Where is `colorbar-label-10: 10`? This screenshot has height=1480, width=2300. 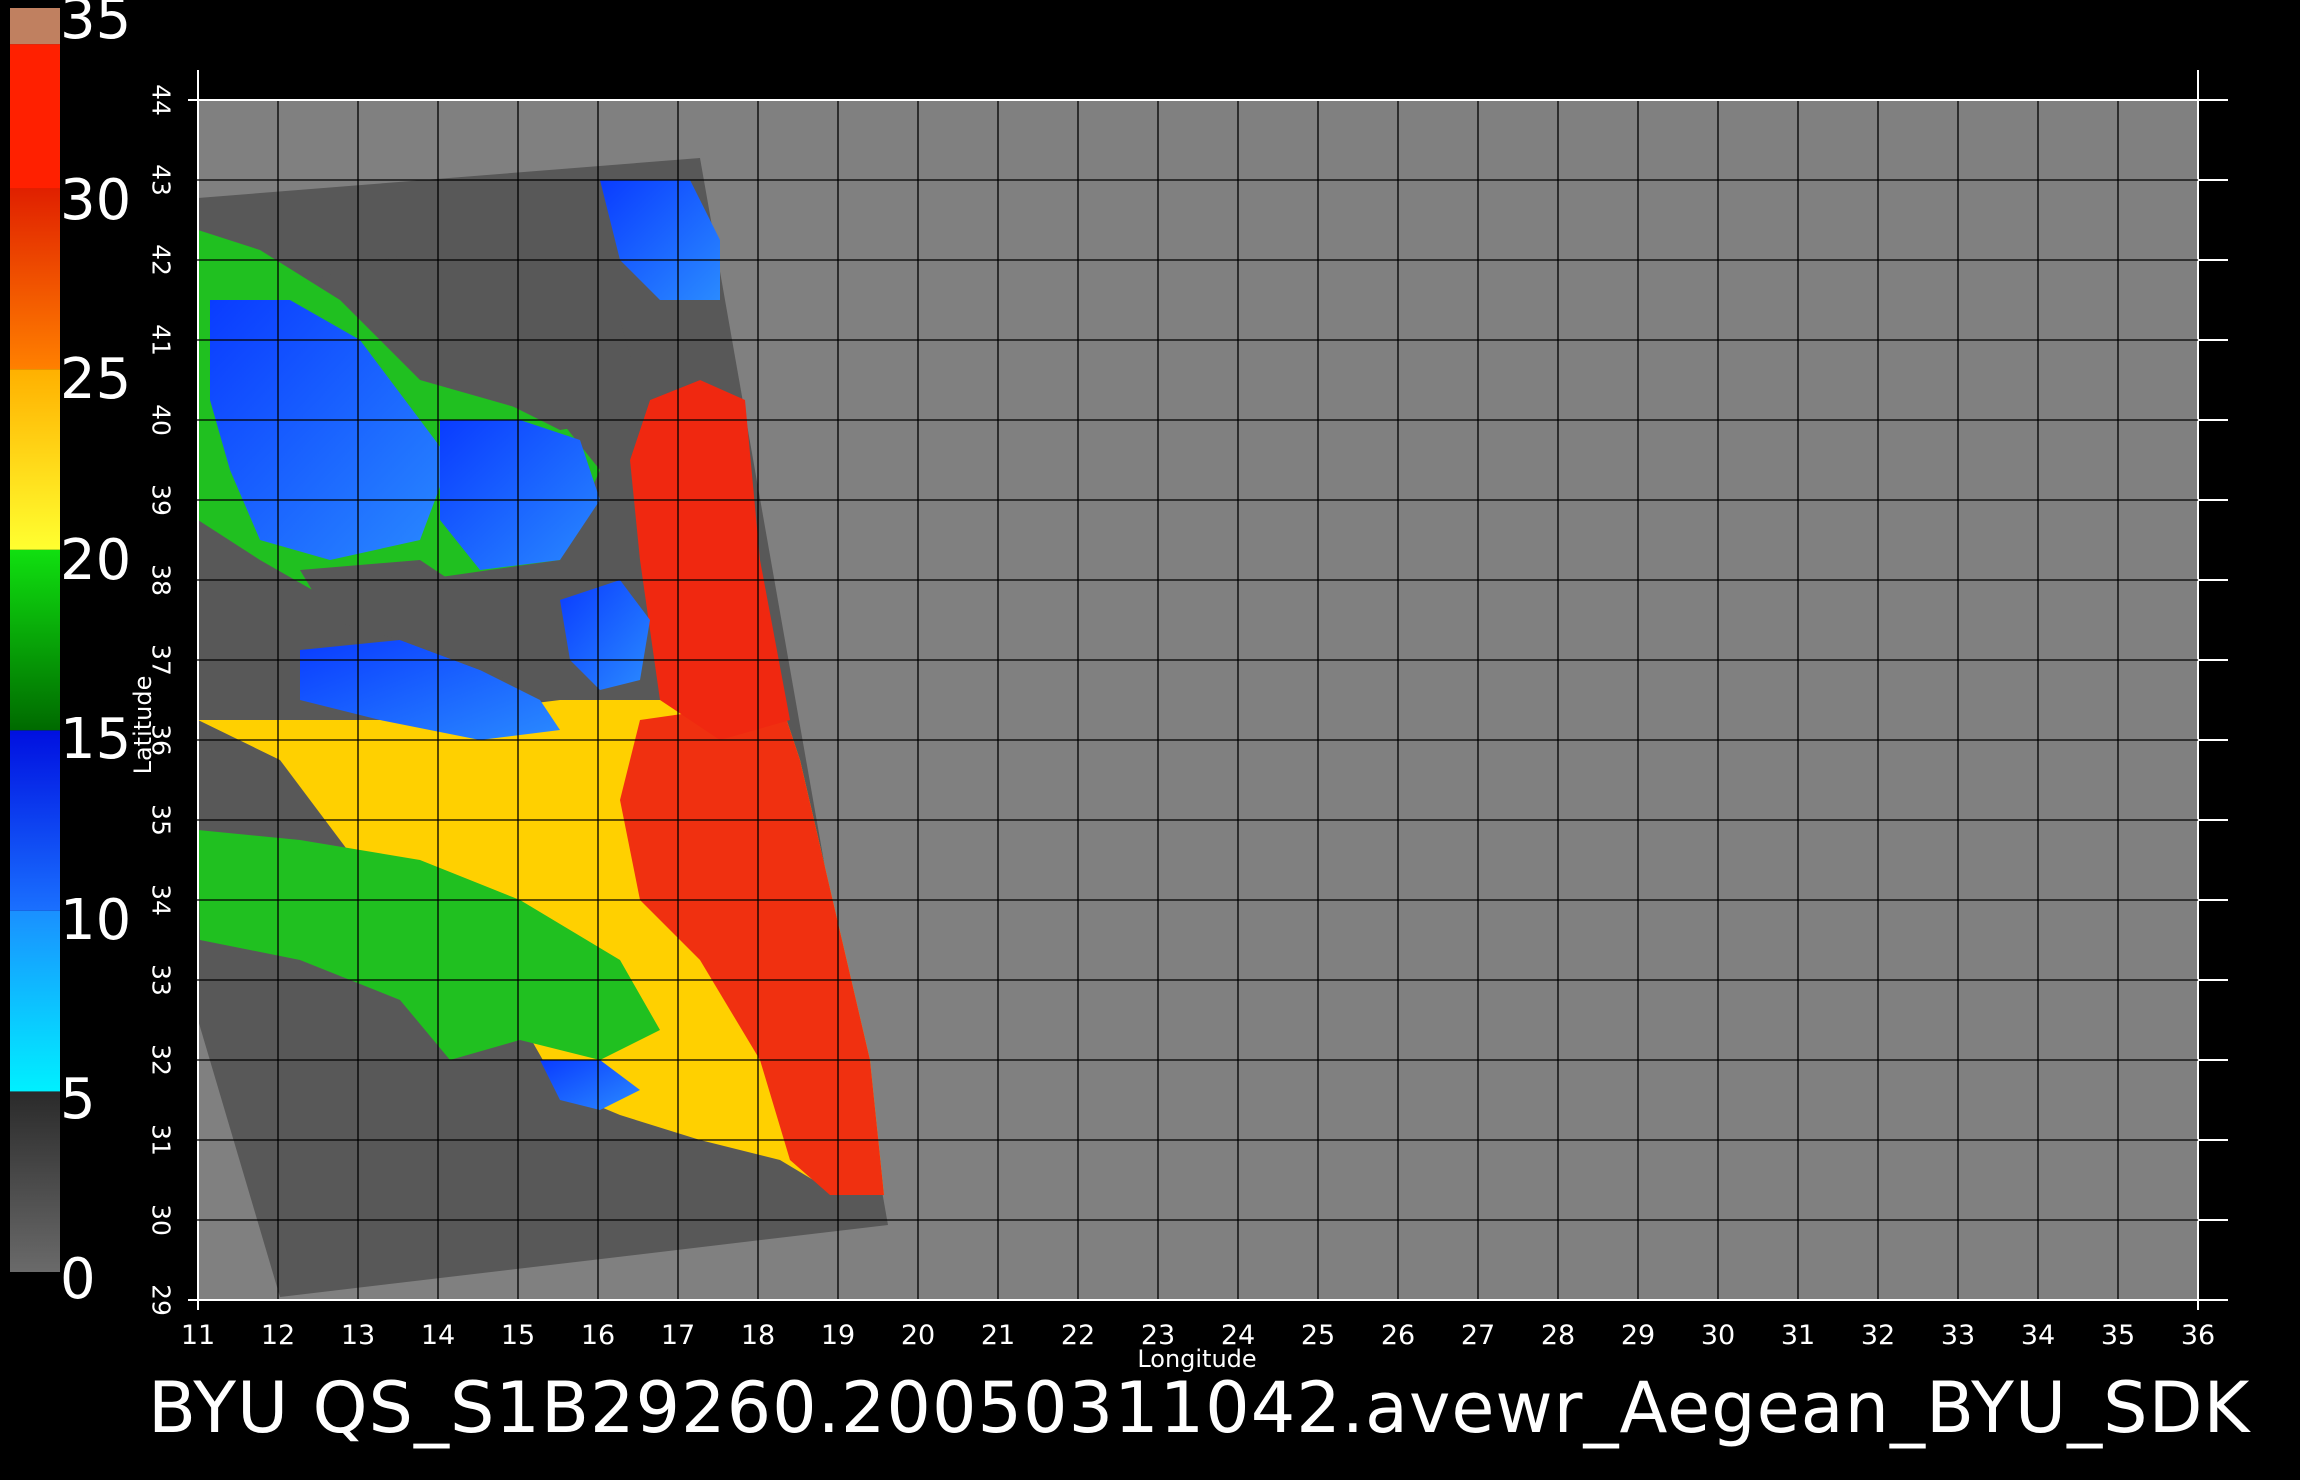
colorbar-label-10: 10 is located at coordinates (96, 920).